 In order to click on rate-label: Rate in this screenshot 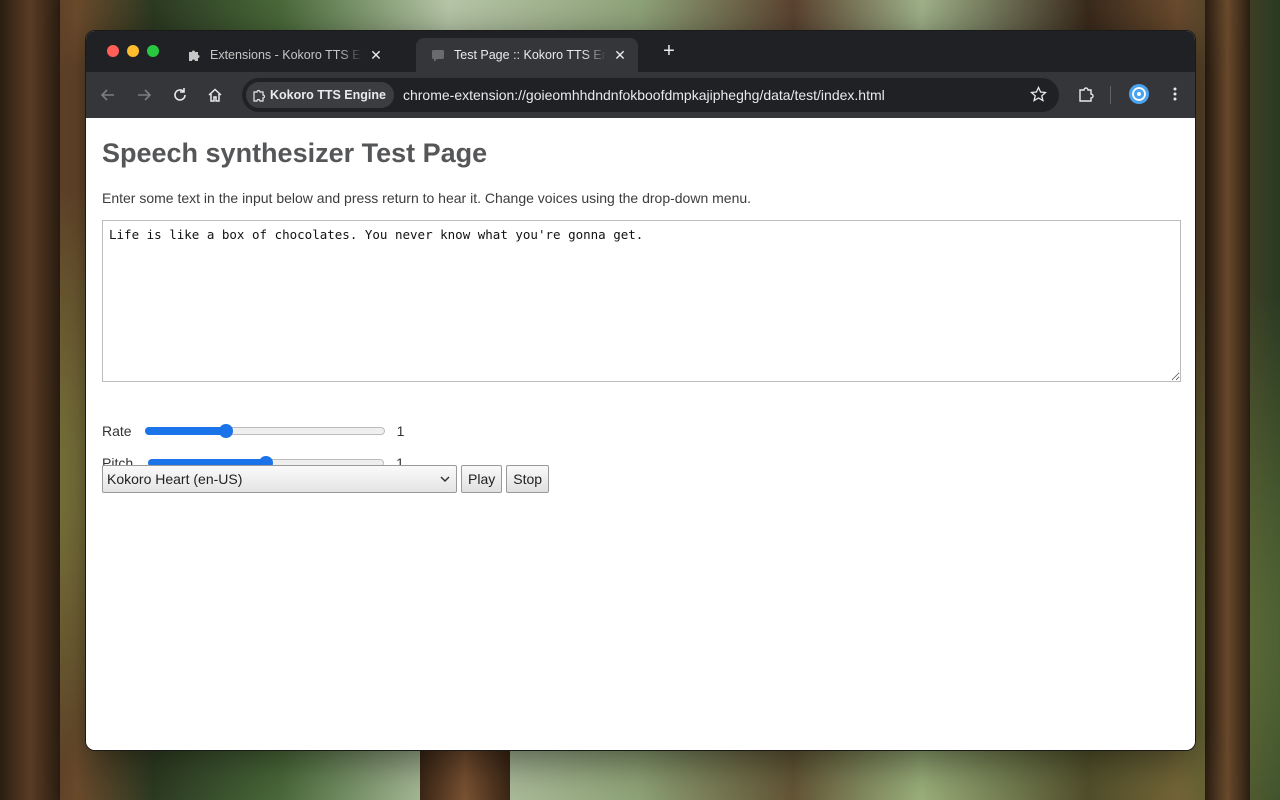, I will do `click(117, 431)`.